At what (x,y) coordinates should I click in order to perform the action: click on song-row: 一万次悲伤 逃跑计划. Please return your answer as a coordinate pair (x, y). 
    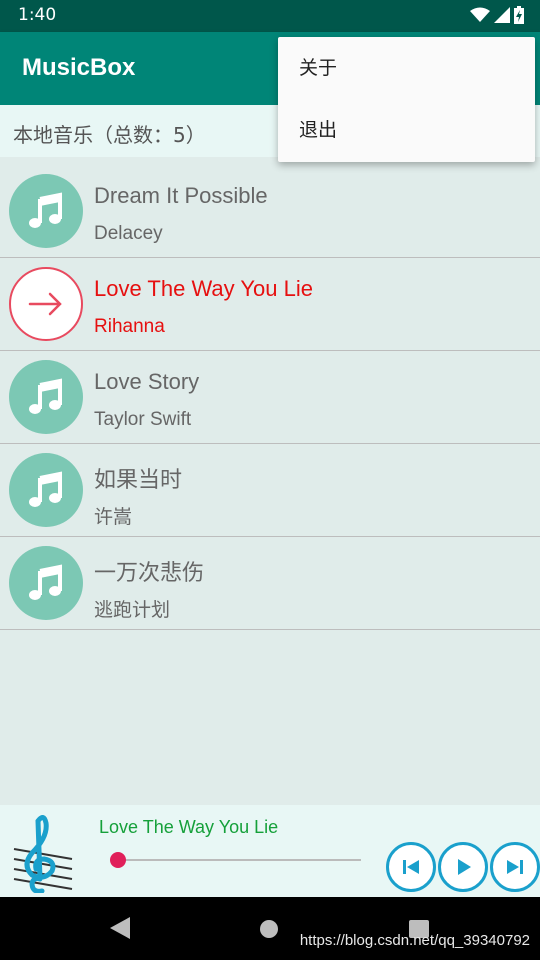
    Looking at the image, I should click on (270, 583).